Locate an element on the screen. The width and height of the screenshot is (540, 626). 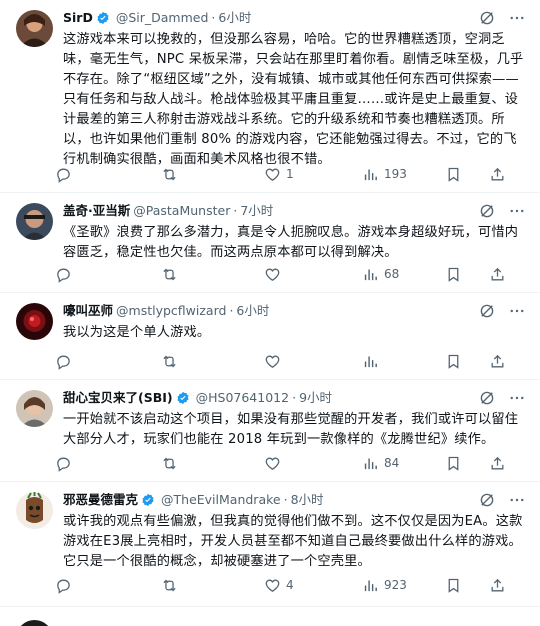
timestamp: 9小时 is located at coordinates (315, 398).